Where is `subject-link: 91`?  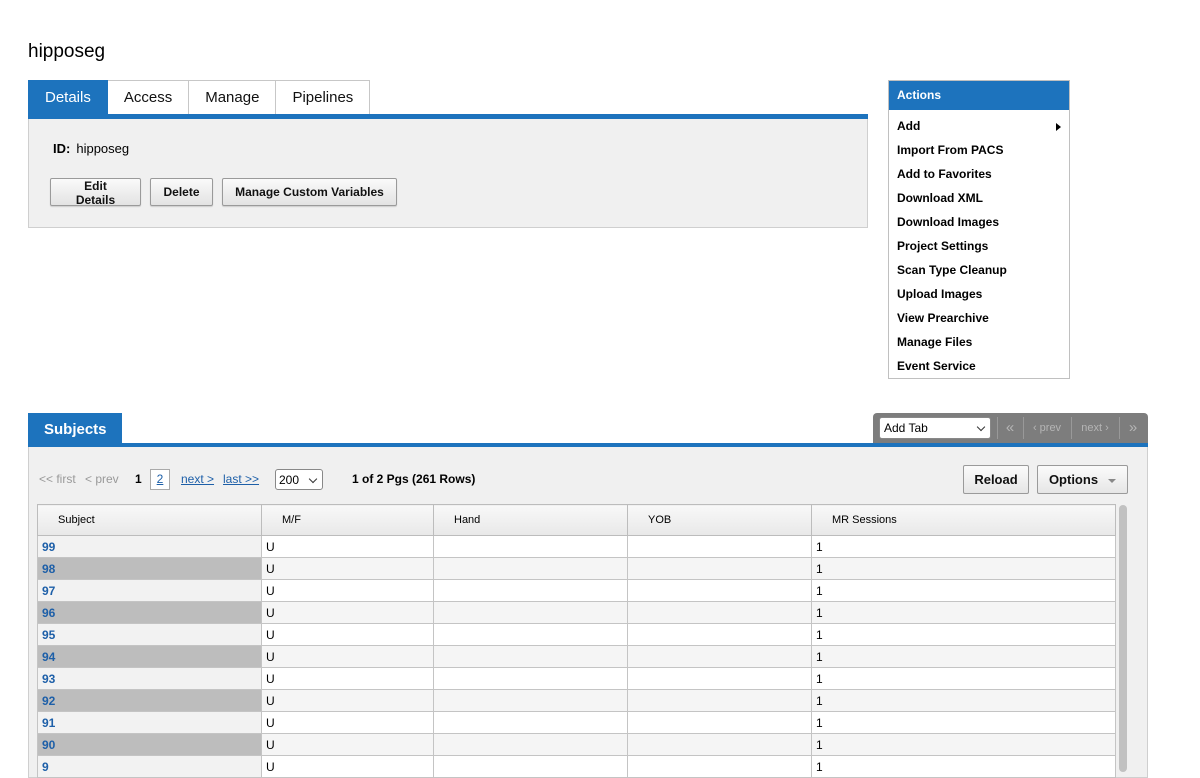
subject-link: 91 is located at coordinates (149, 722).